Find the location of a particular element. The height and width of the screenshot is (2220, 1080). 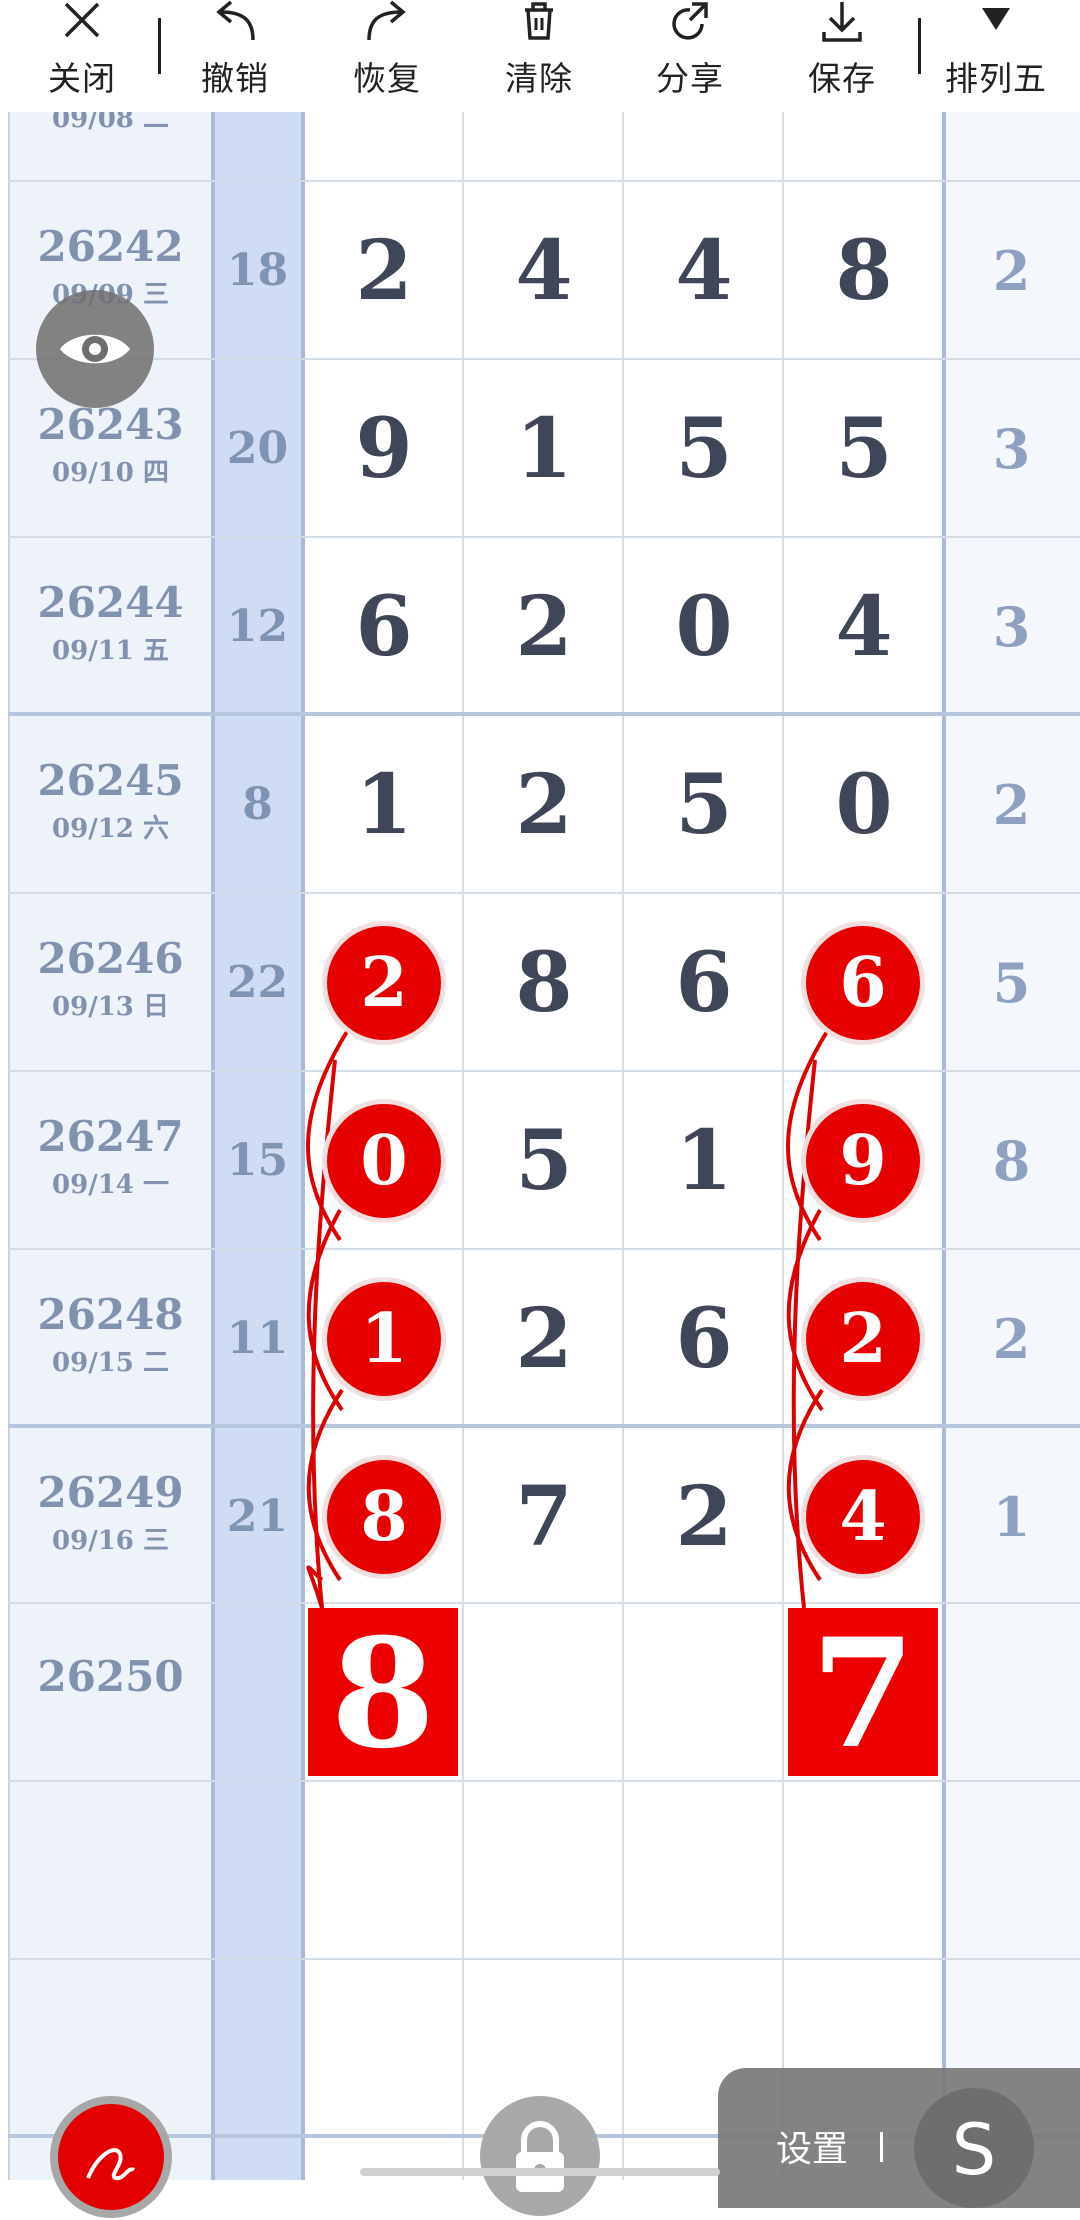

s-button: S is located at coordinates (974, 2148).